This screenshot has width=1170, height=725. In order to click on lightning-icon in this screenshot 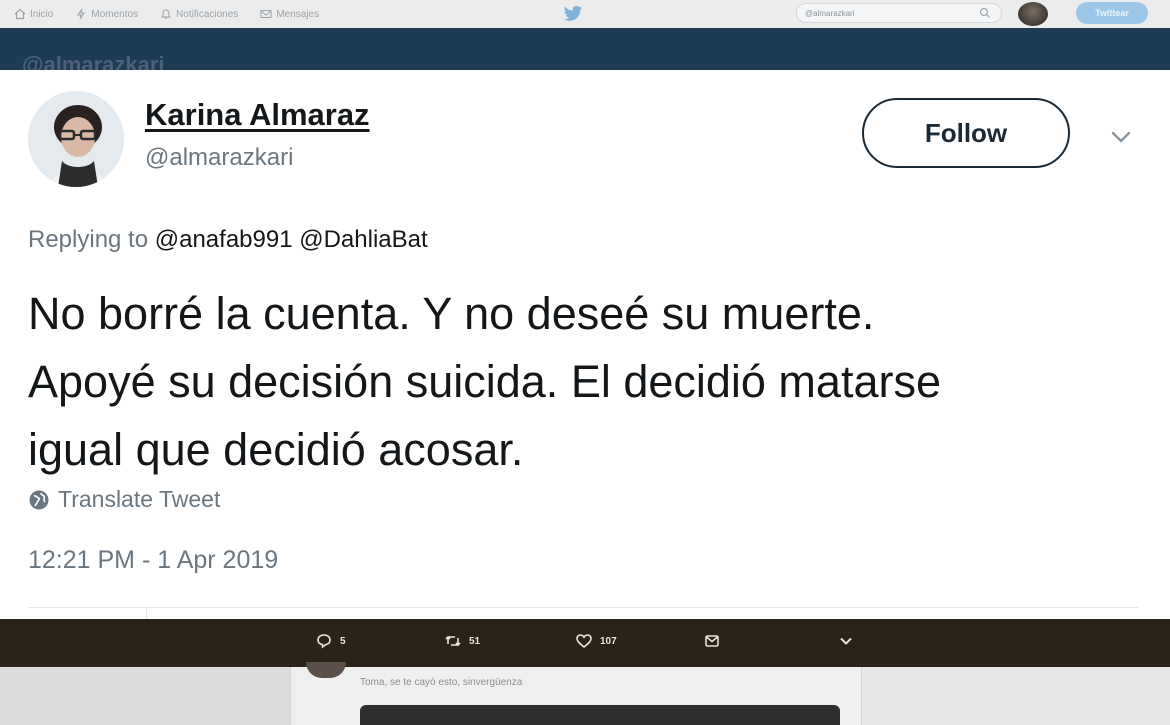, I will do `click(81, 14)`.